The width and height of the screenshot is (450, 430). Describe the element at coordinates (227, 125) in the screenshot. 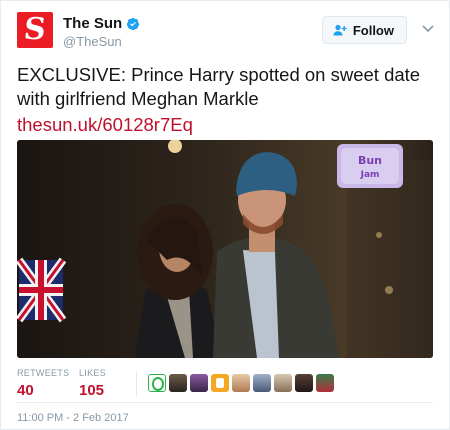

I see `tweet-link: thesun.uk/60128r7Eq` at that location.